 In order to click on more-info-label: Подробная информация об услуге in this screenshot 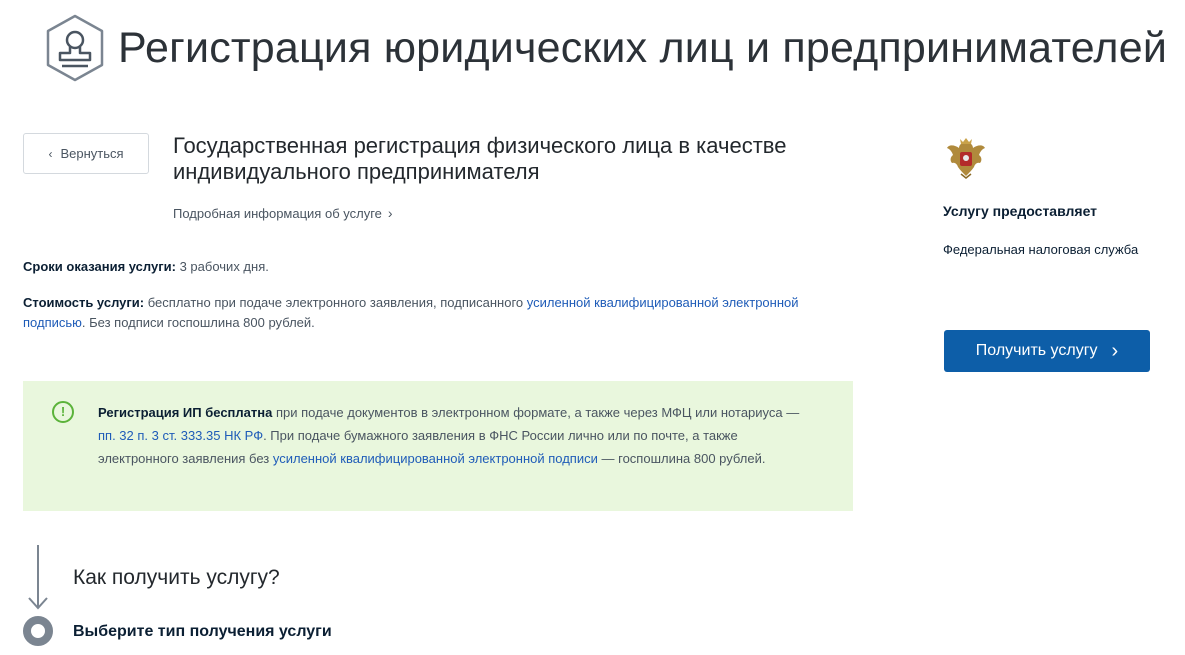, I will do `click(277, 213)`.